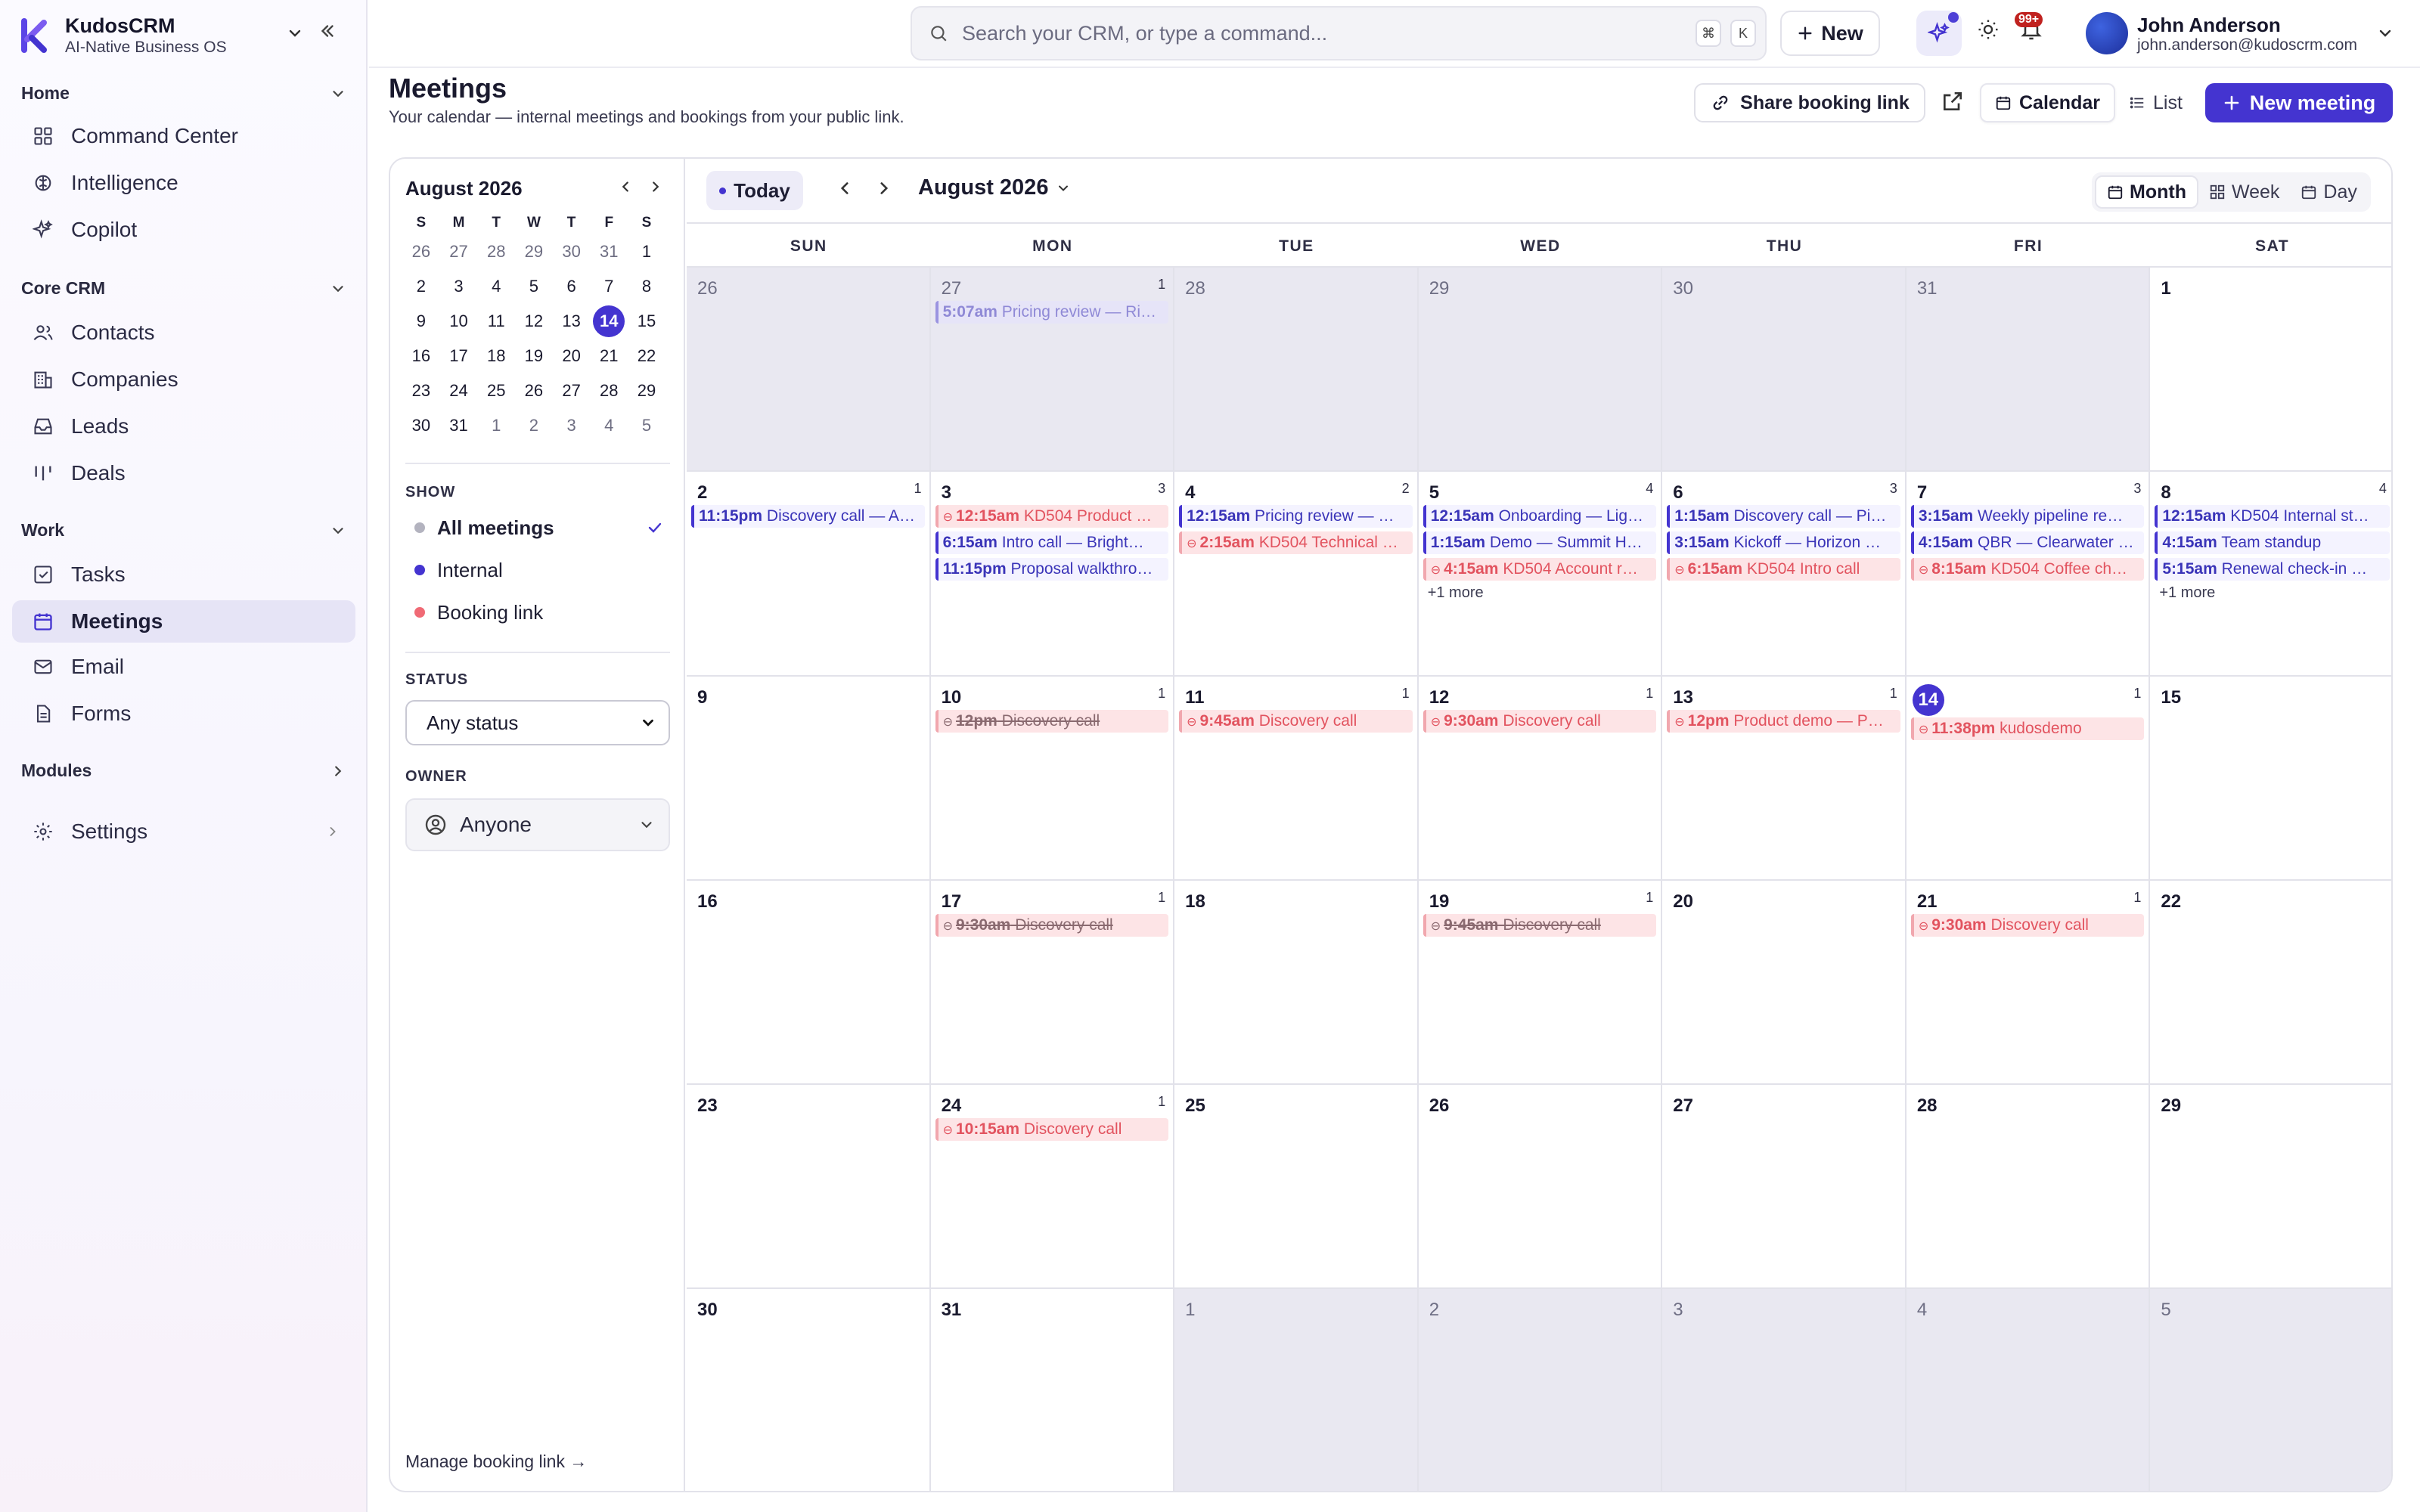  What do you see at coordinates (1052, 1390) in the screenshot?
I see `day-cell: 31` at bounding box center [1052, 1390].